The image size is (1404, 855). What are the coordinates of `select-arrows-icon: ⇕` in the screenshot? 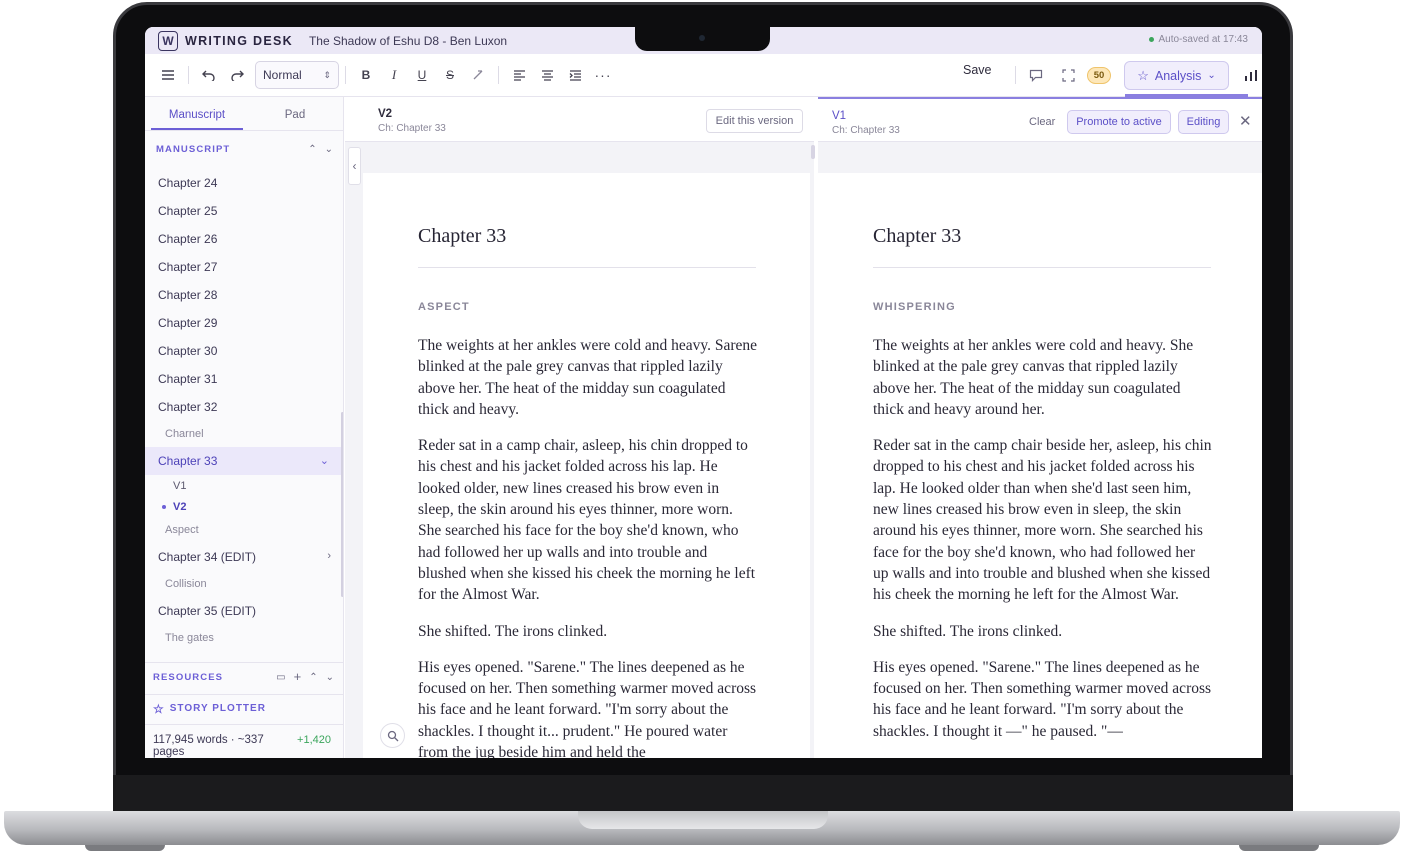 It's located at (327, 74).